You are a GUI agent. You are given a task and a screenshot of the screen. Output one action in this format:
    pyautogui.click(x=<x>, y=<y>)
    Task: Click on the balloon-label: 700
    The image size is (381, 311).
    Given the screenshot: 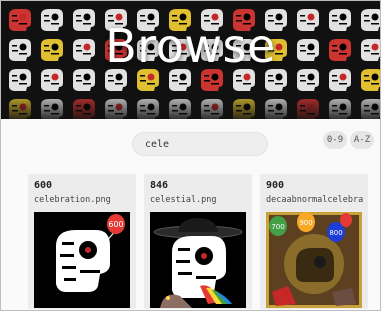 What is the action you would take?
    pyautogui.click(x=277, y=227)
    